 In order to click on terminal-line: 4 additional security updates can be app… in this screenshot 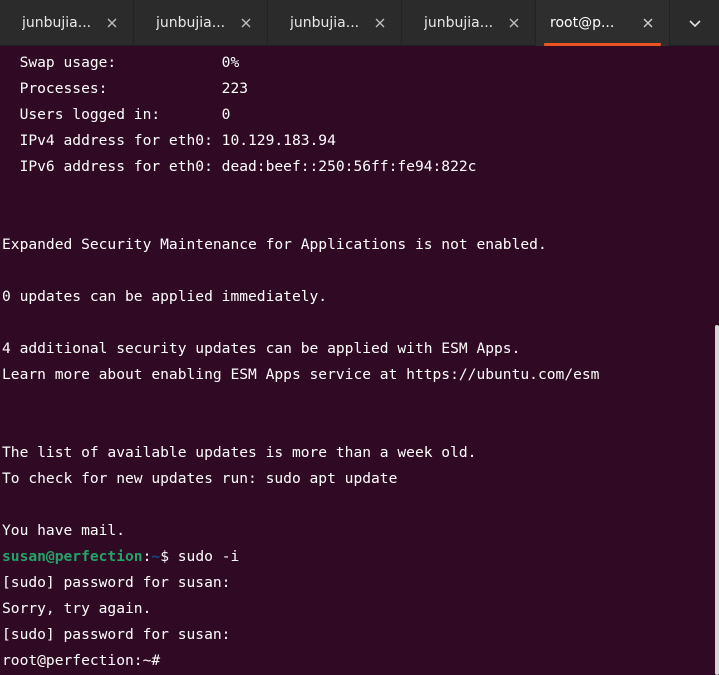, I will do `click(261, 348)`.